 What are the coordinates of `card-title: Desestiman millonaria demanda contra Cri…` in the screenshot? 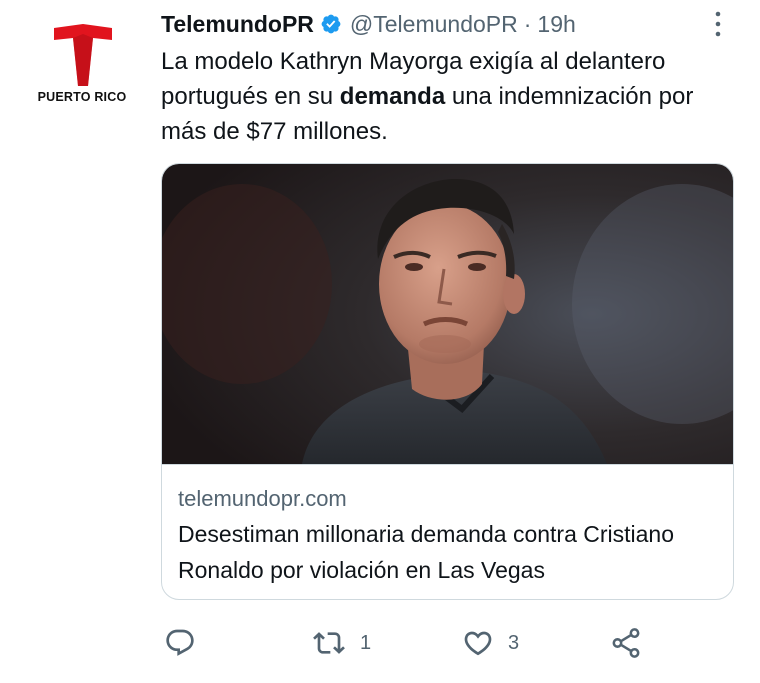 It's located at (426, 552).